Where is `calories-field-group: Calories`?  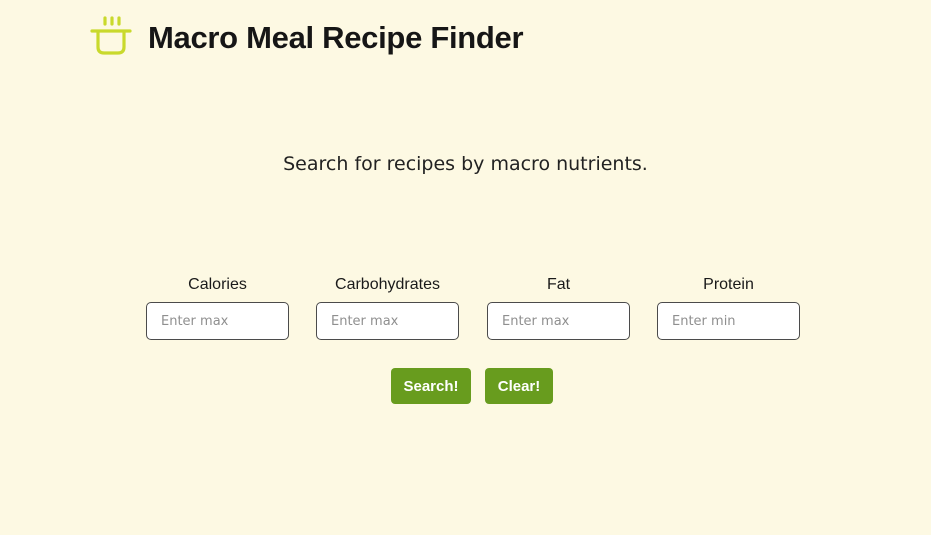
calories-field-group: Calories is located at coordinates (217, 308).